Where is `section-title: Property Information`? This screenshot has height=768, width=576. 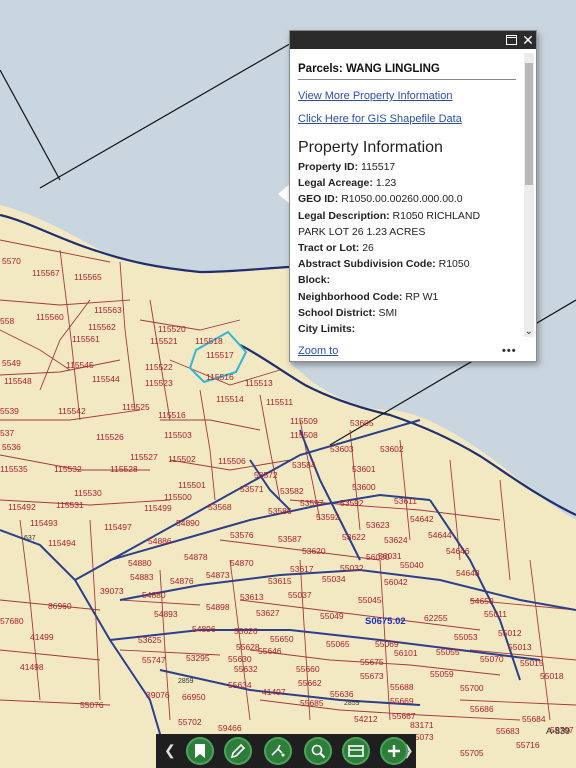
section-title: Property Information is located at coordinates (370, 147).